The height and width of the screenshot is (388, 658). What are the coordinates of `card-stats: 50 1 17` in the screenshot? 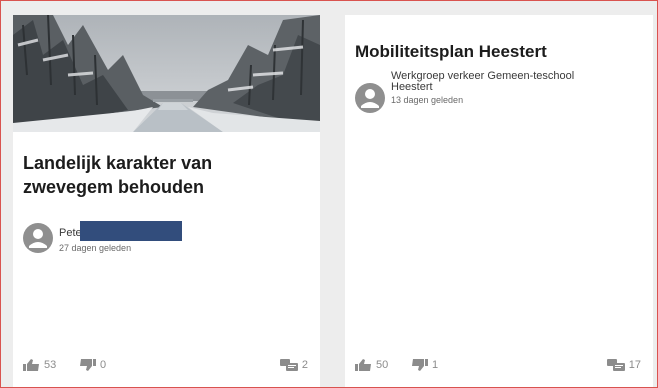 It's located at (498, 366).